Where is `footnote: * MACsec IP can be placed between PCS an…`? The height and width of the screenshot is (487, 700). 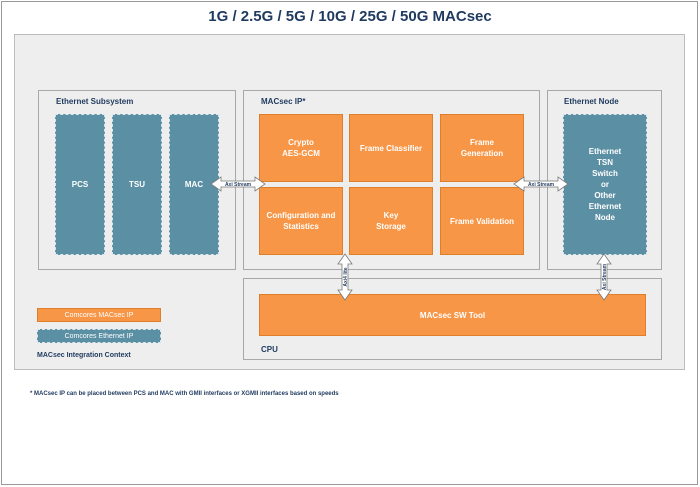
footnote: * MACsec IP can be placed between PCS an… is located at coordinates (184, 394).